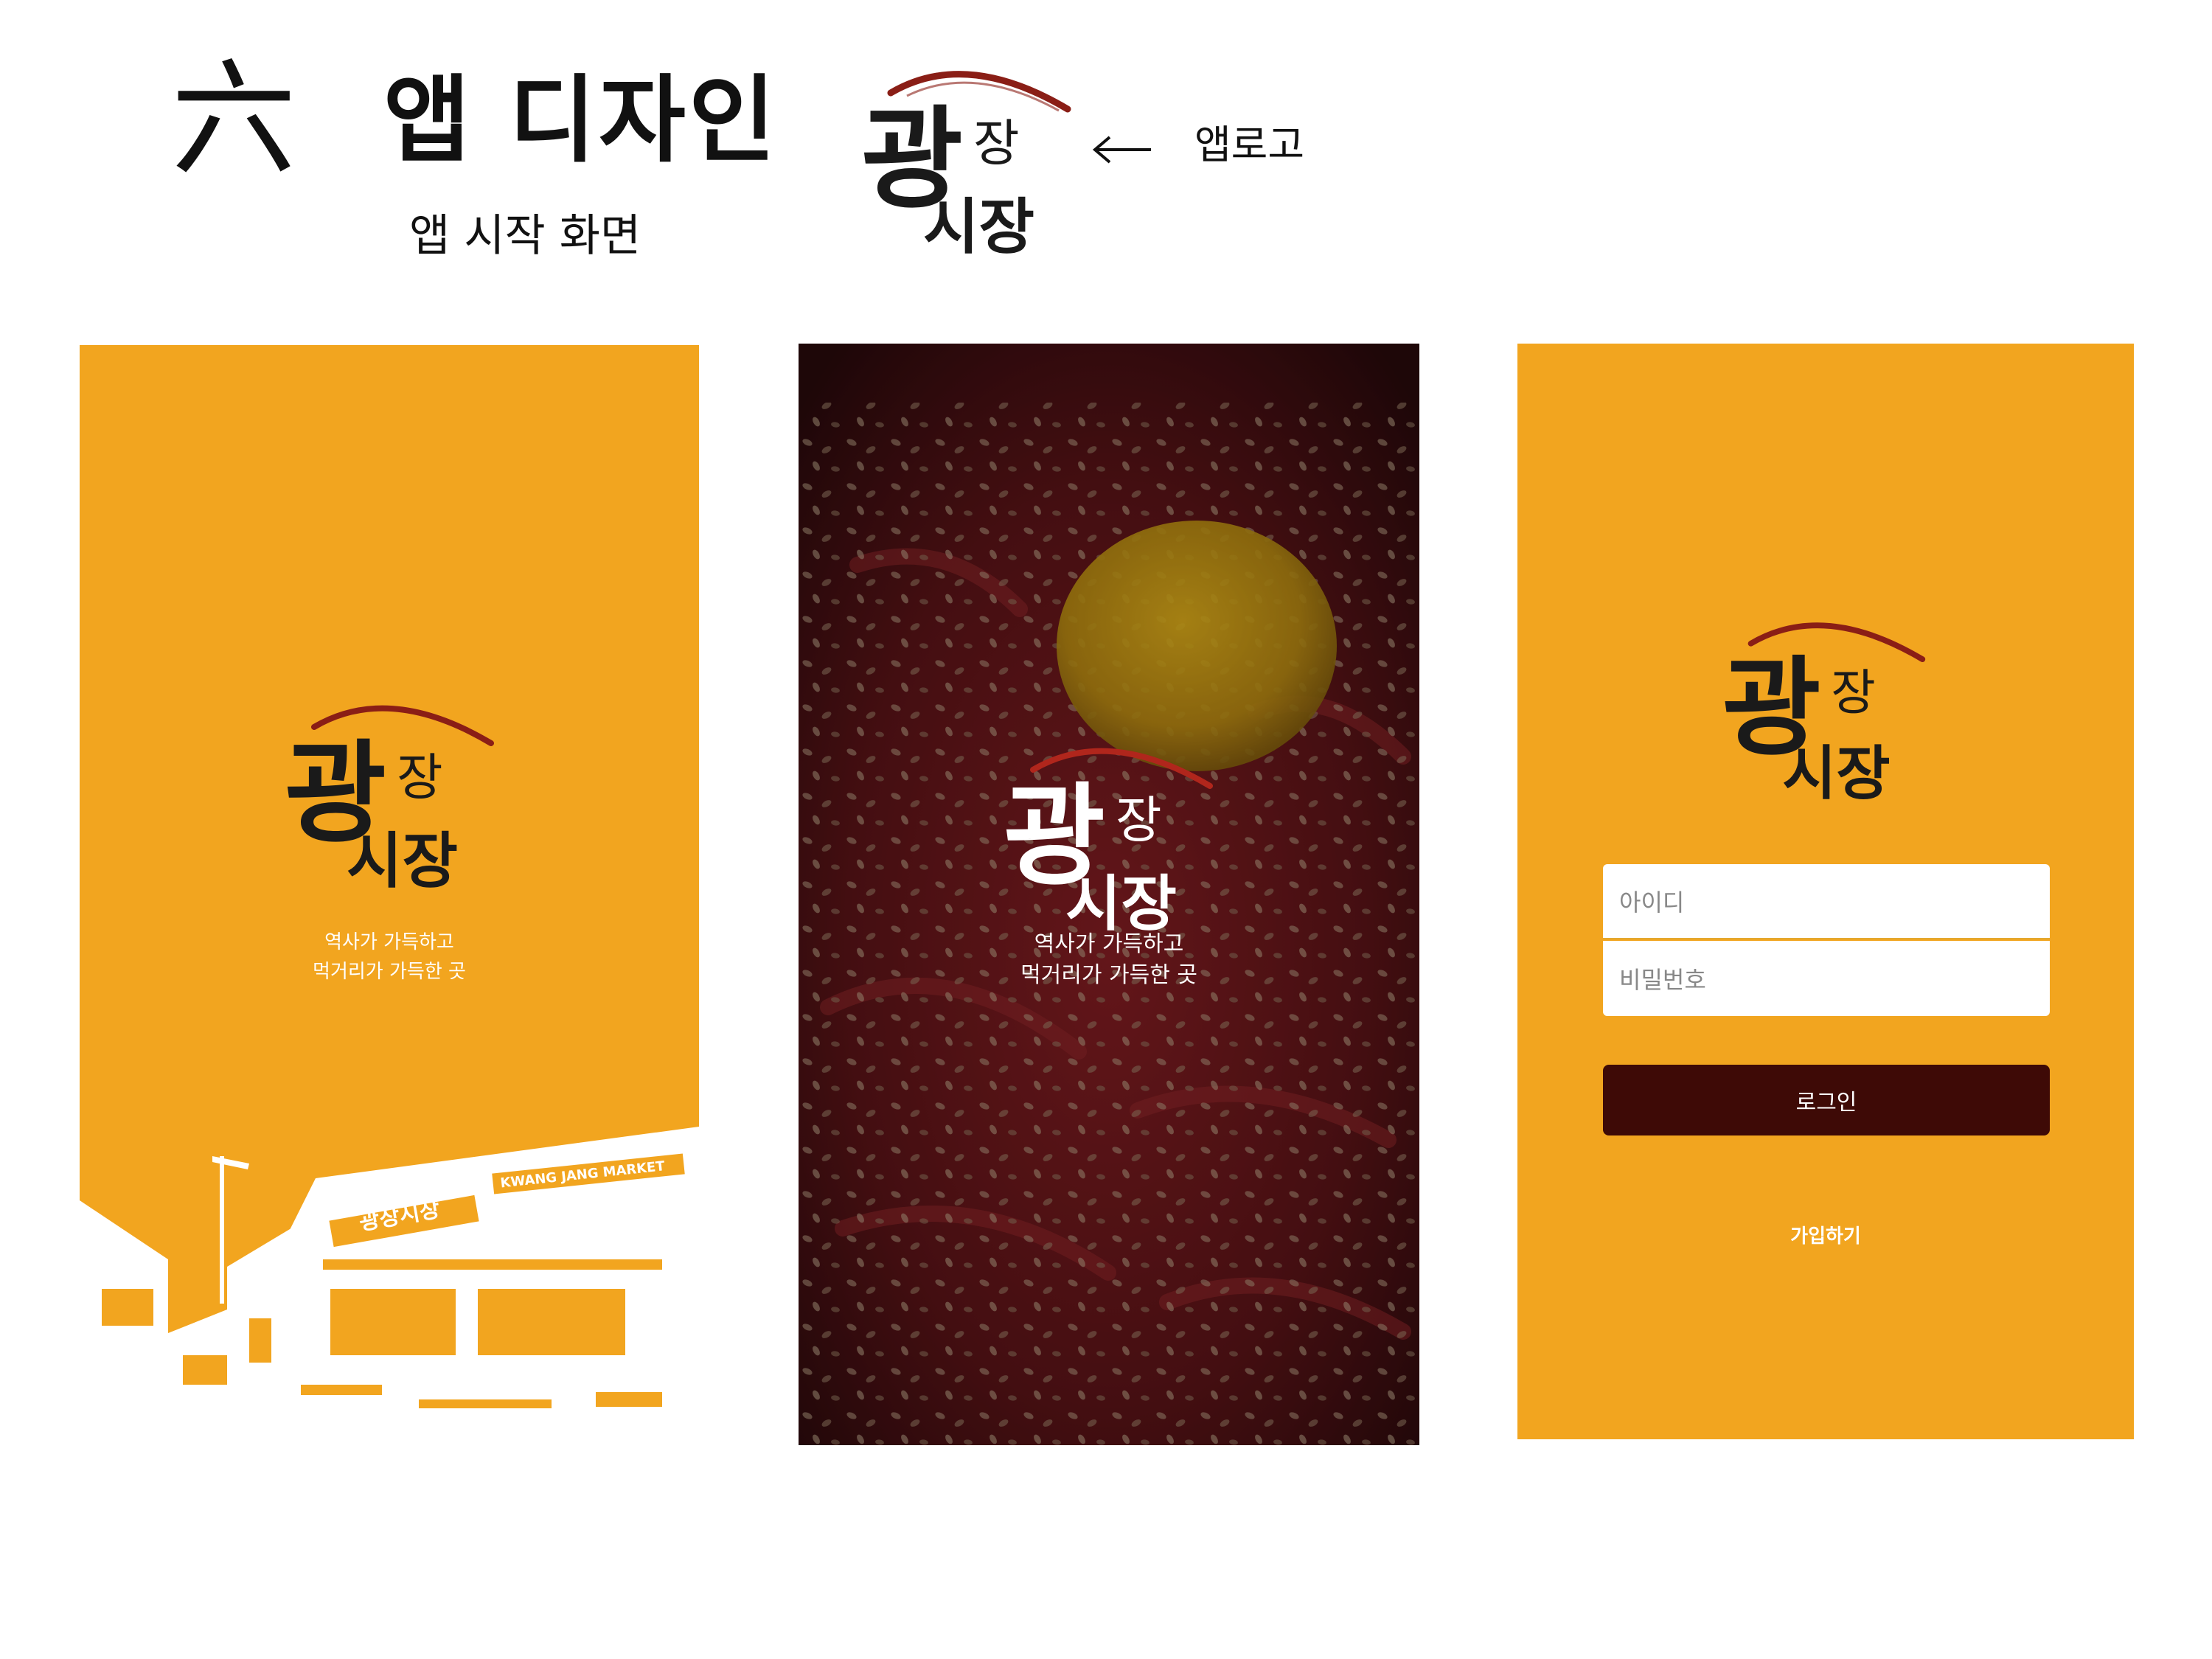 This screenshot has height=1659, width=2212. Describe the element at coordinates (1826, 1100) in the screenshot. I see `login-button: 로그인` at that location.